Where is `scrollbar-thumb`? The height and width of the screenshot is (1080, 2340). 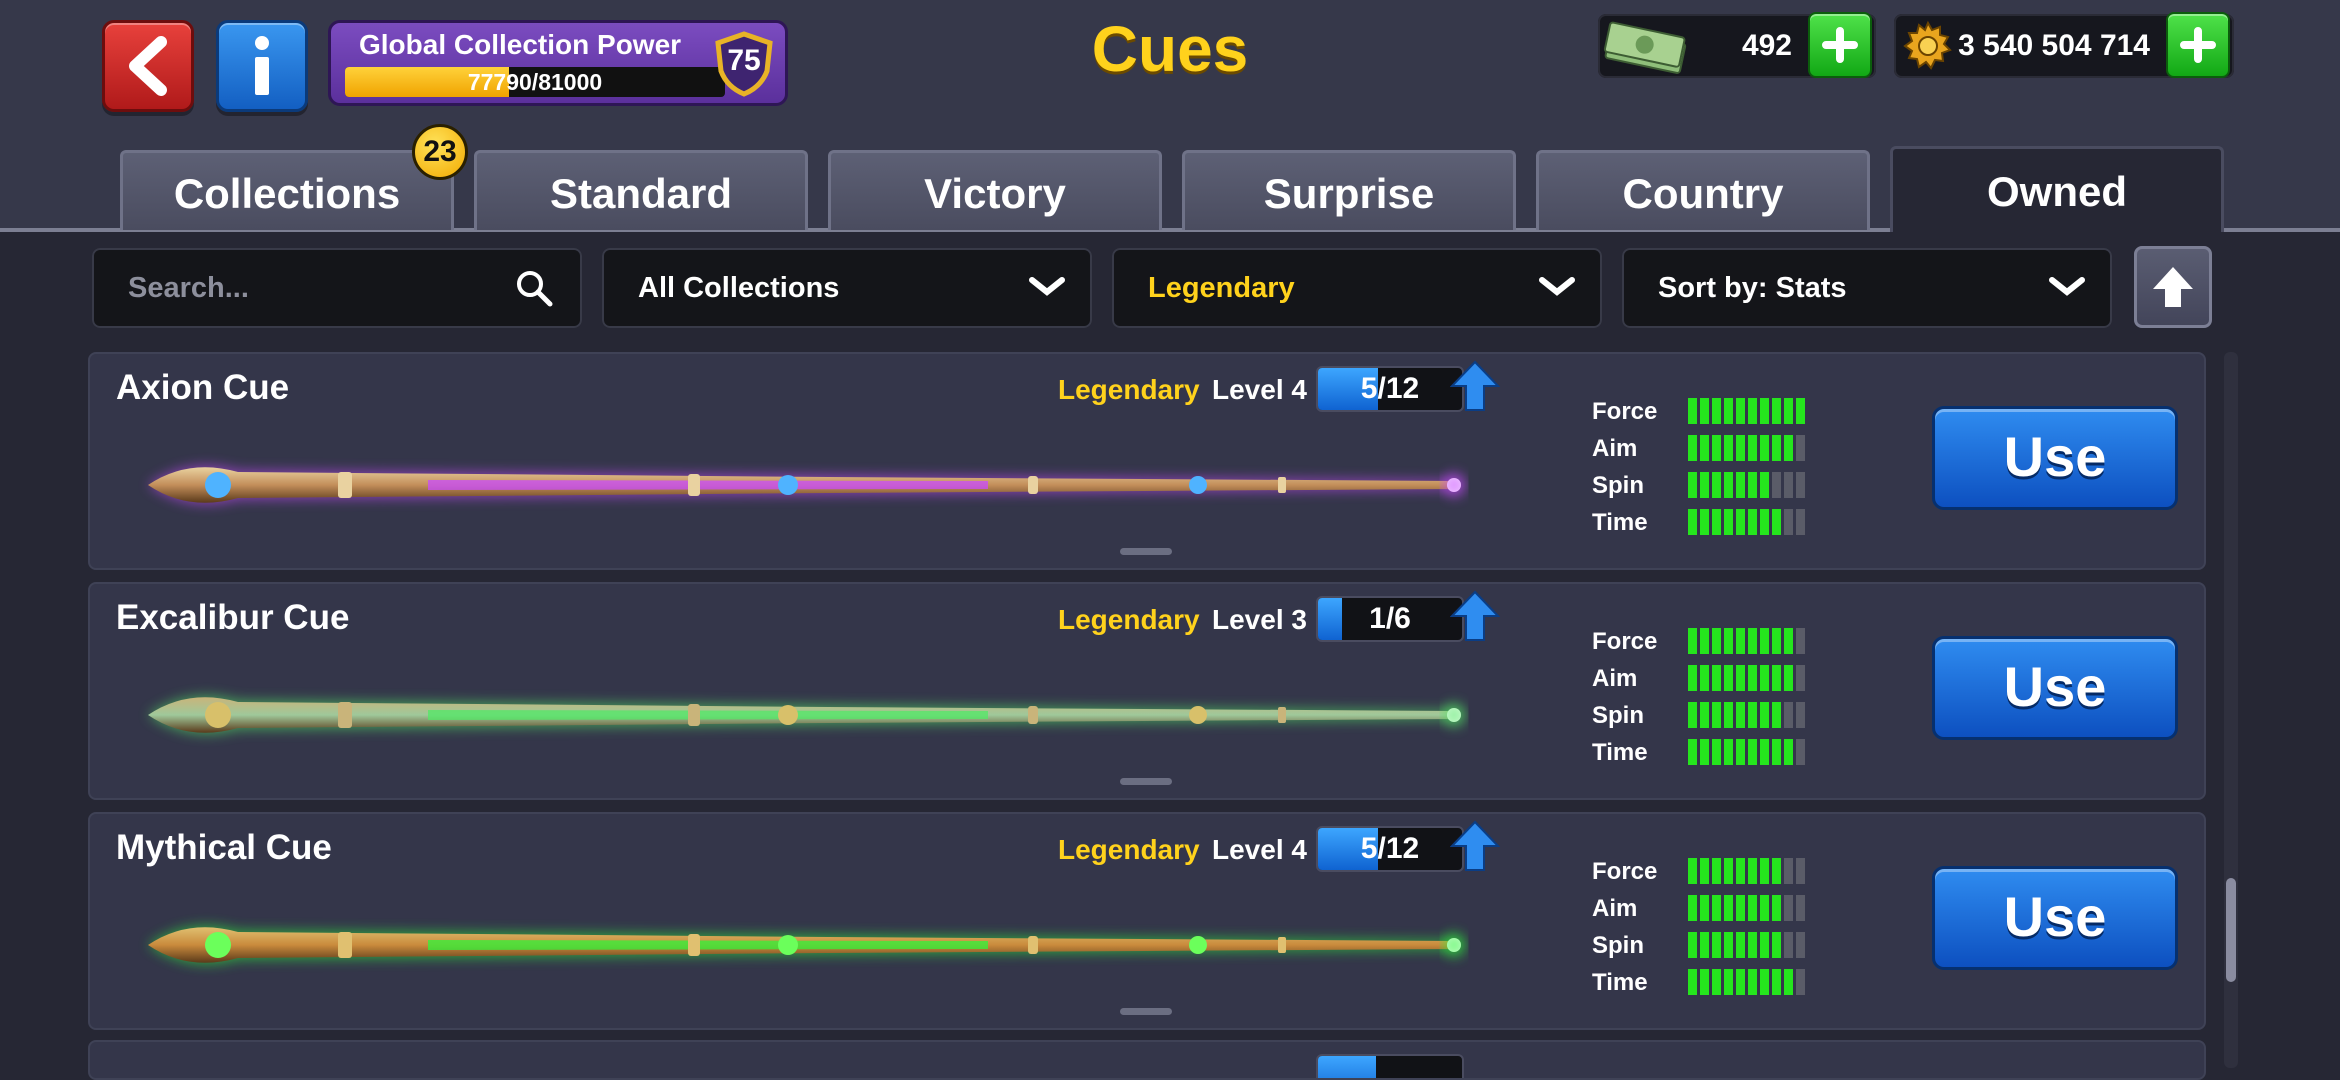
scrollbar-thumb is located at coordinates (2231, 930).